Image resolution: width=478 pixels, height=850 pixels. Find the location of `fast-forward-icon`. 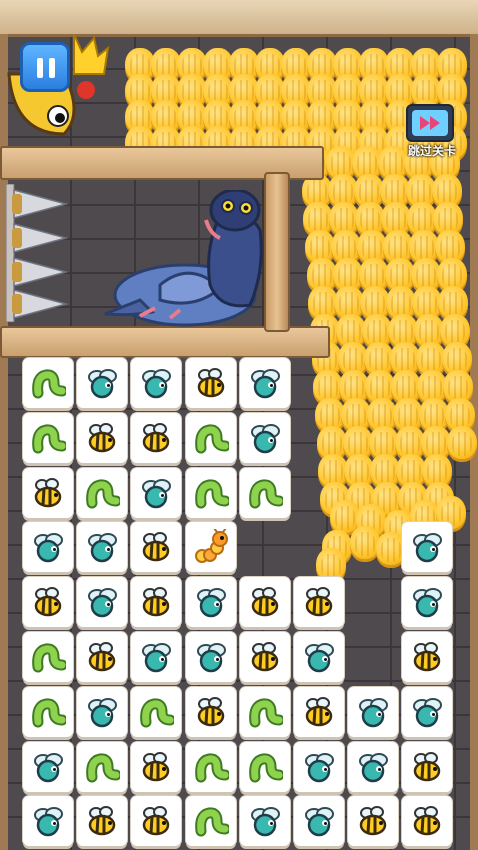

fast-forward-icon is located at coordinates (430, 123).